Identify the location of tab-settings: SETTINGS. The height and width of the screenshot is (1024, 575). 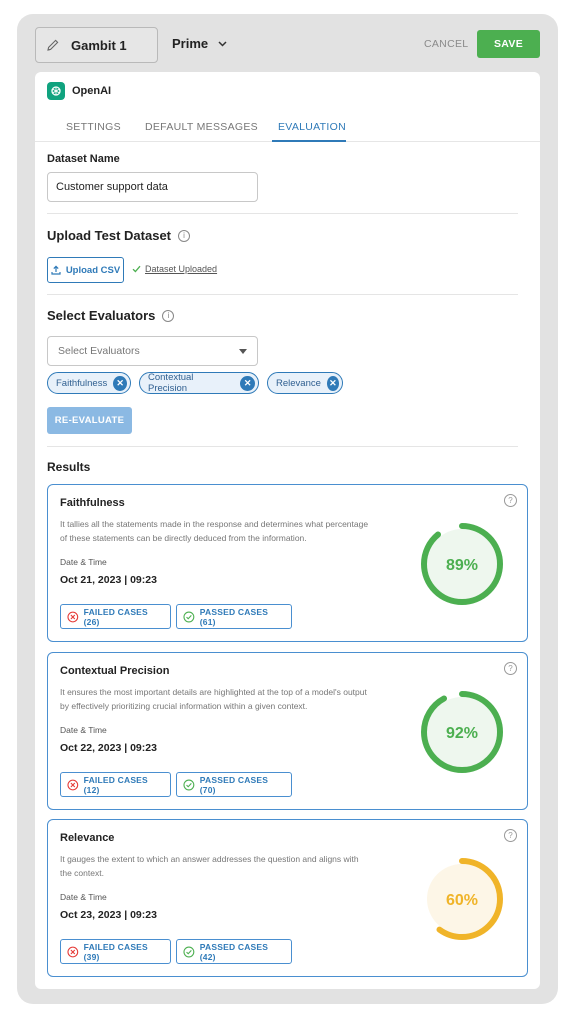
(93, 127).